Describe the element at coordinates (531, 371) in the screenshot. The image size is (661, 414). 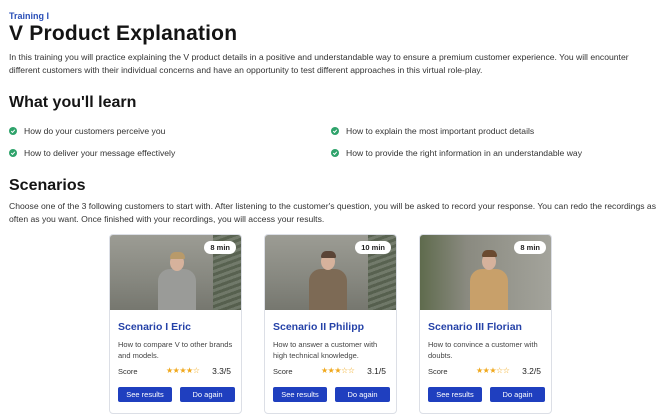
I see `score-value: 3.2/5` at that location.